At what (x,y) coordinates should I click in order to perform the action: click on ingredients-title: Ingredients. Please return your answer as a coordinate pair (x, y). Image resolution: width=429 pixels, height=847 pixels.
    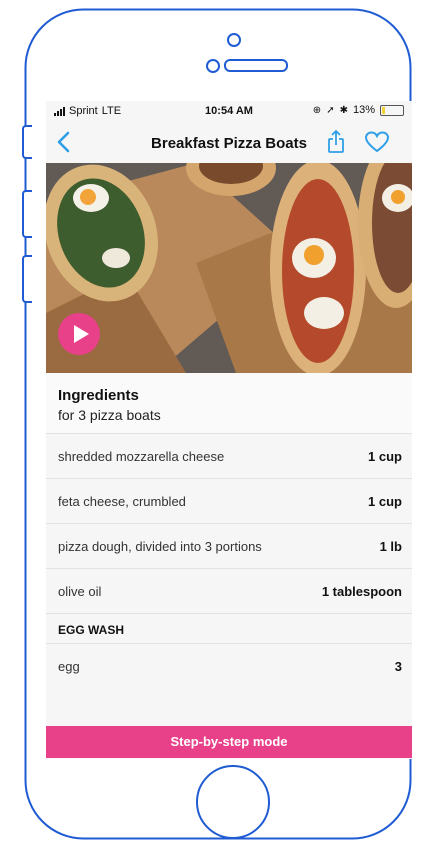
    Looking at the image, I should click on (98, 395).